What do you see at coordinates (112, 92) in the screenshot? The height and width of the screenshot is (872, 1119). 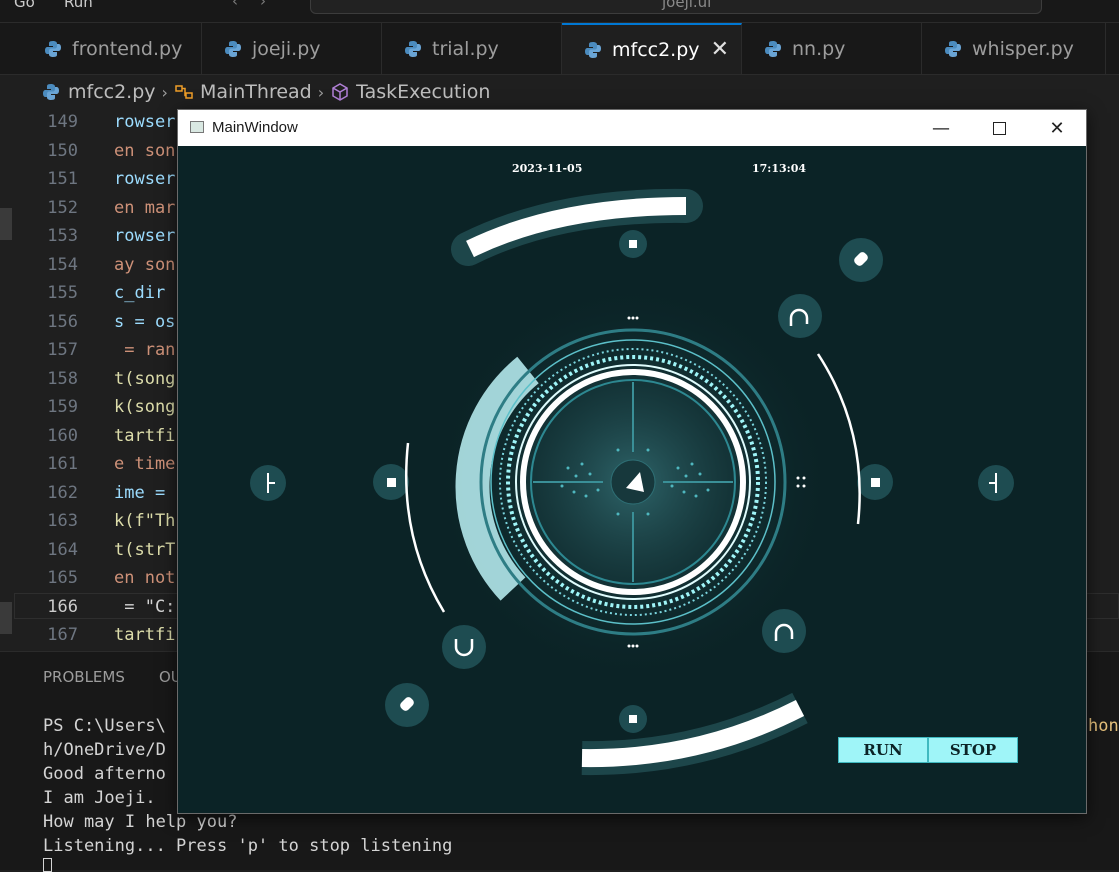 I see `breadcrumb-file: mfcc2.py` at bounding box center [112, 92].